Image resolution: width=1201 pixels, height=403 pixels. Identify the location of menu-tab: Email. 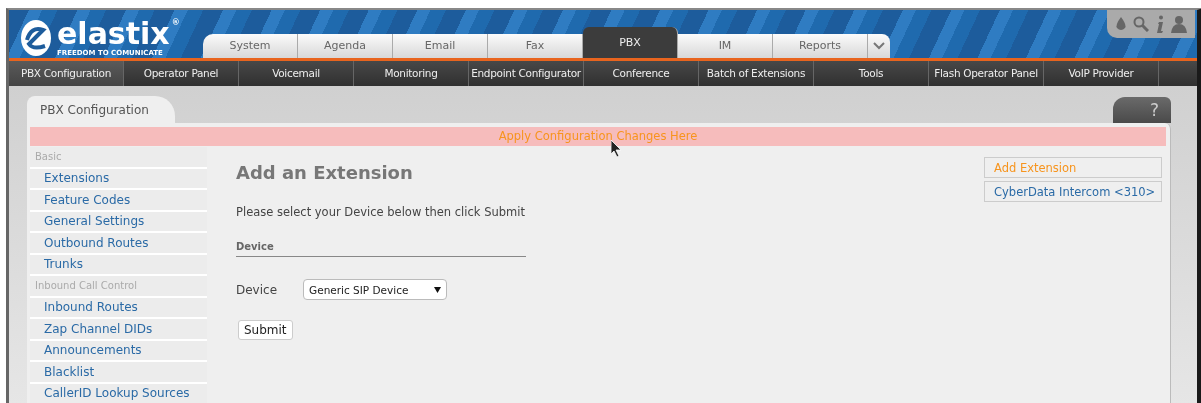
(440, 45).